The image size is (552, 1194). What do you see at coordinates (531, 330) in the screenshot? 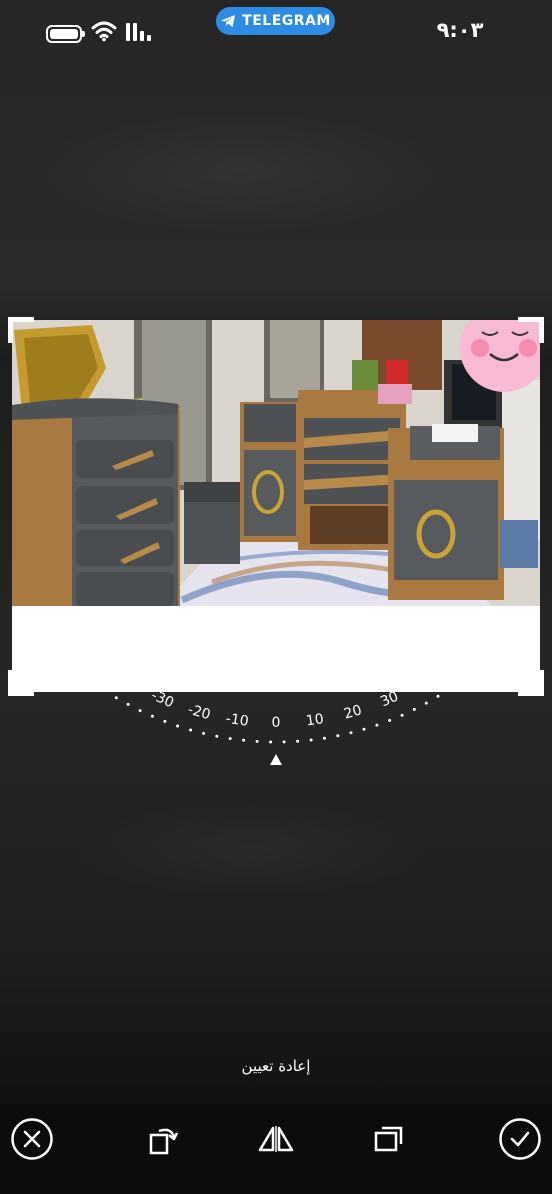
I see `crop-handle-top-right` at bounding box center [531, 330].